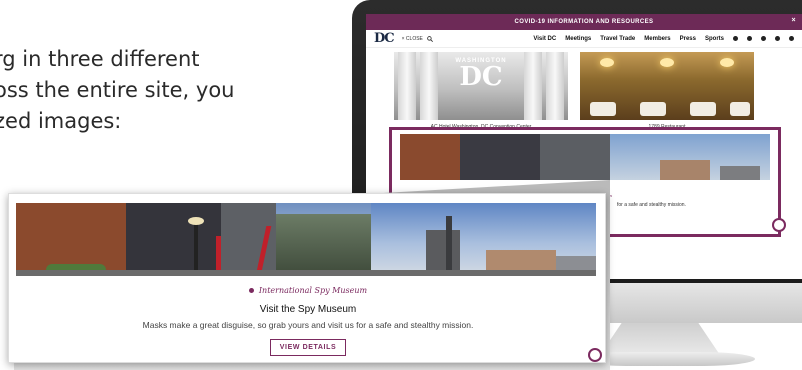  Describe the element at coordinates (617, 39) in the screenshot. I see `nav-travel-trade: Travel Trade` at that location.